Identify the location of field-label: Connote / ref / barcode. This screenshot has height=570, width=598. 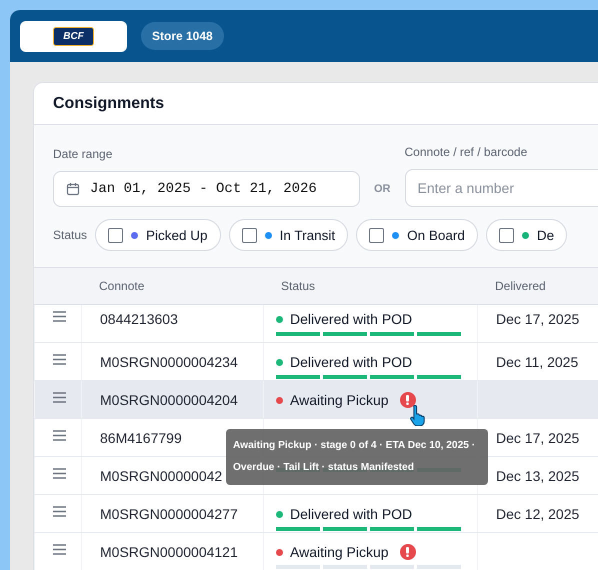
(466, 152).